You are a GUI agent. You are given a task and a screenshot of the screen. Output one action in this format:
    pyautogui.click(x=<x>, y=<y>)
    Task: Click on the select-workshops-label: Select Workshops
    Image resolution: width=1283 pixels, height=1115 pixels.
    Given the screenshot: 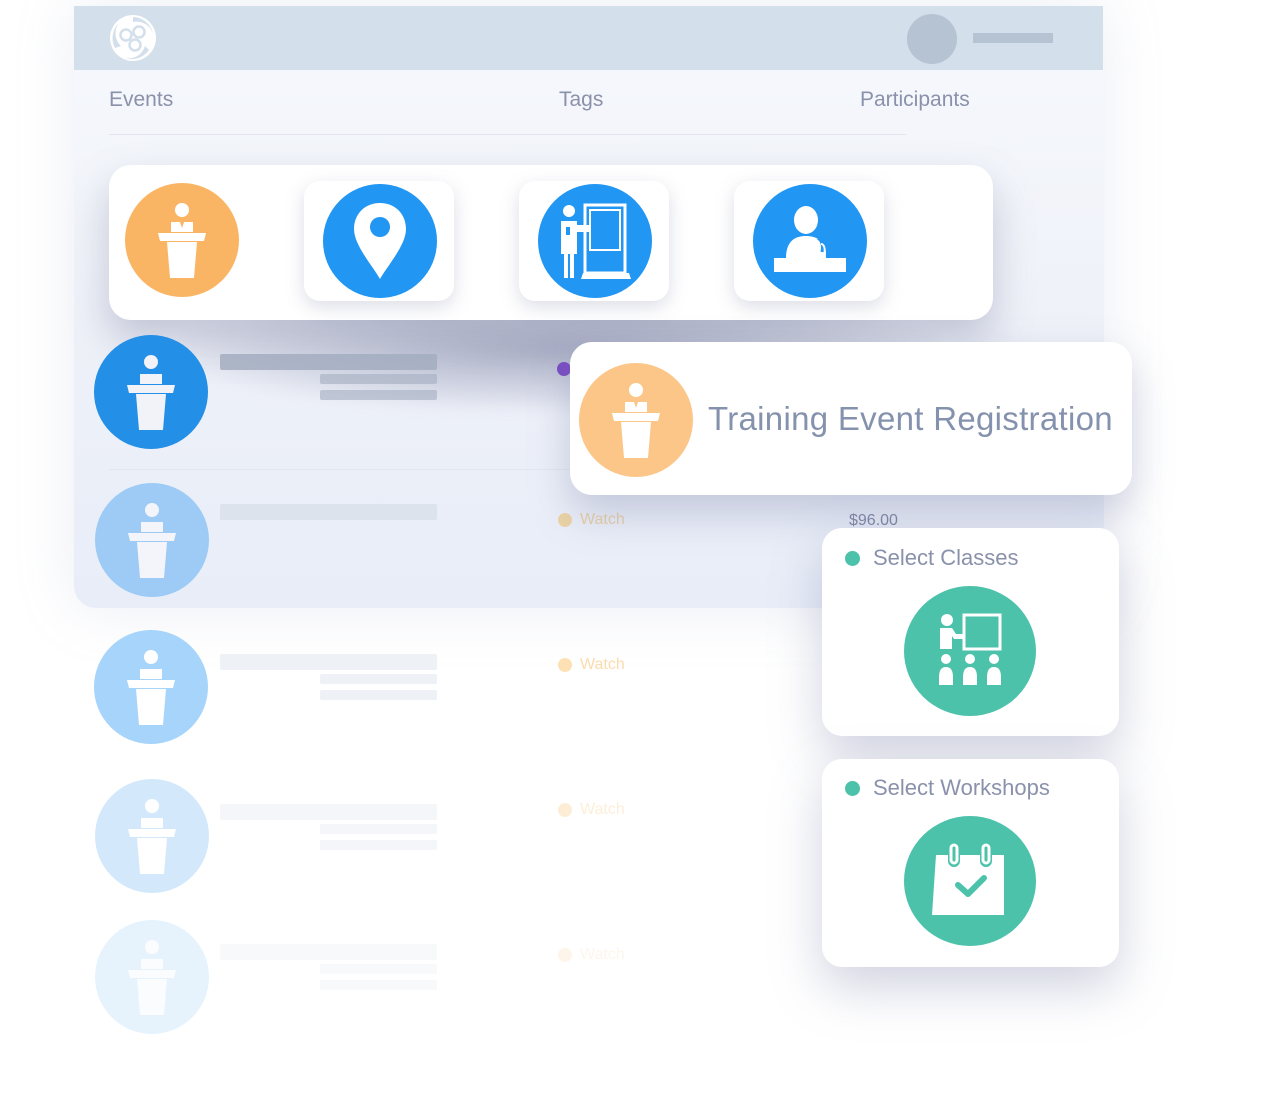 What is the action you would take?
    pyautogui.click(x=961, y=787)
    